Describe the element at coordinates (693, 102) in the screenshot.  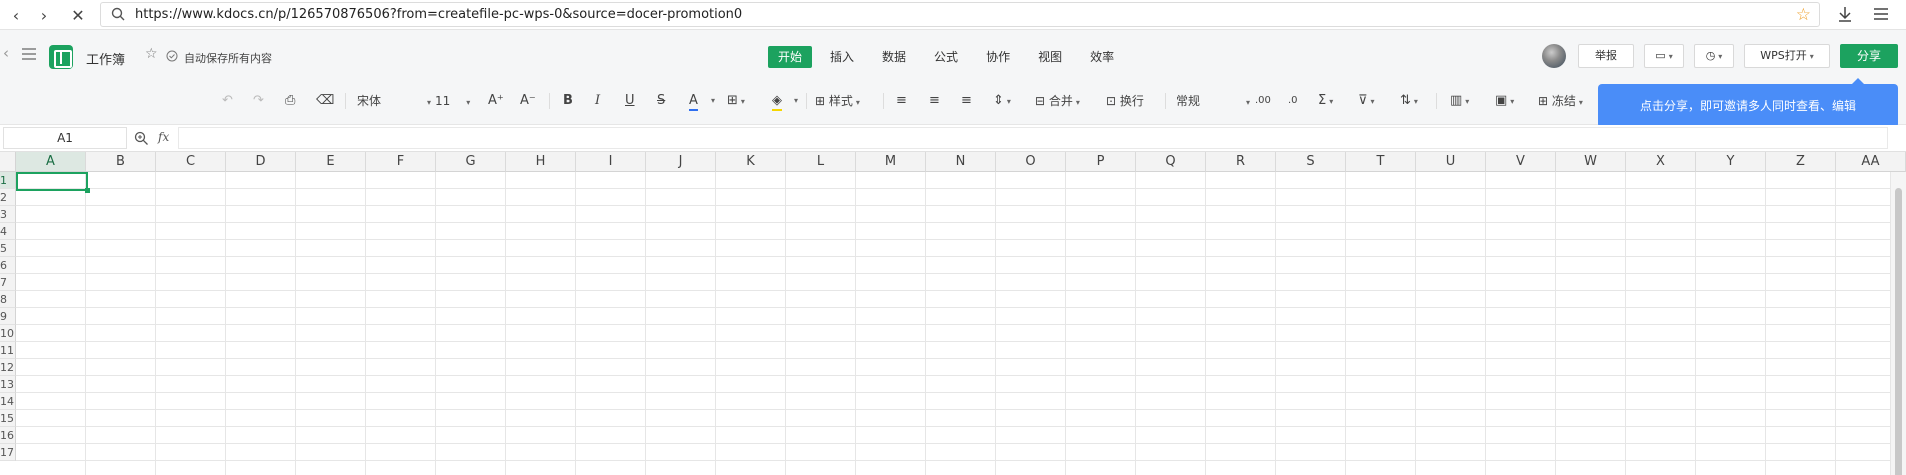
I see `font-color-icon: A` at that location.